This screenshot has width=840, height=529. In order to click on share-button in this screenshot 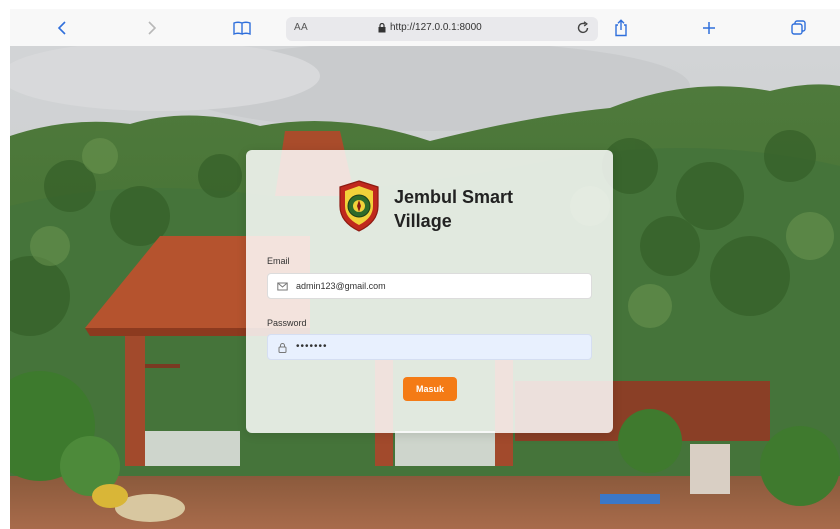, I will do `click(621, 27)`.